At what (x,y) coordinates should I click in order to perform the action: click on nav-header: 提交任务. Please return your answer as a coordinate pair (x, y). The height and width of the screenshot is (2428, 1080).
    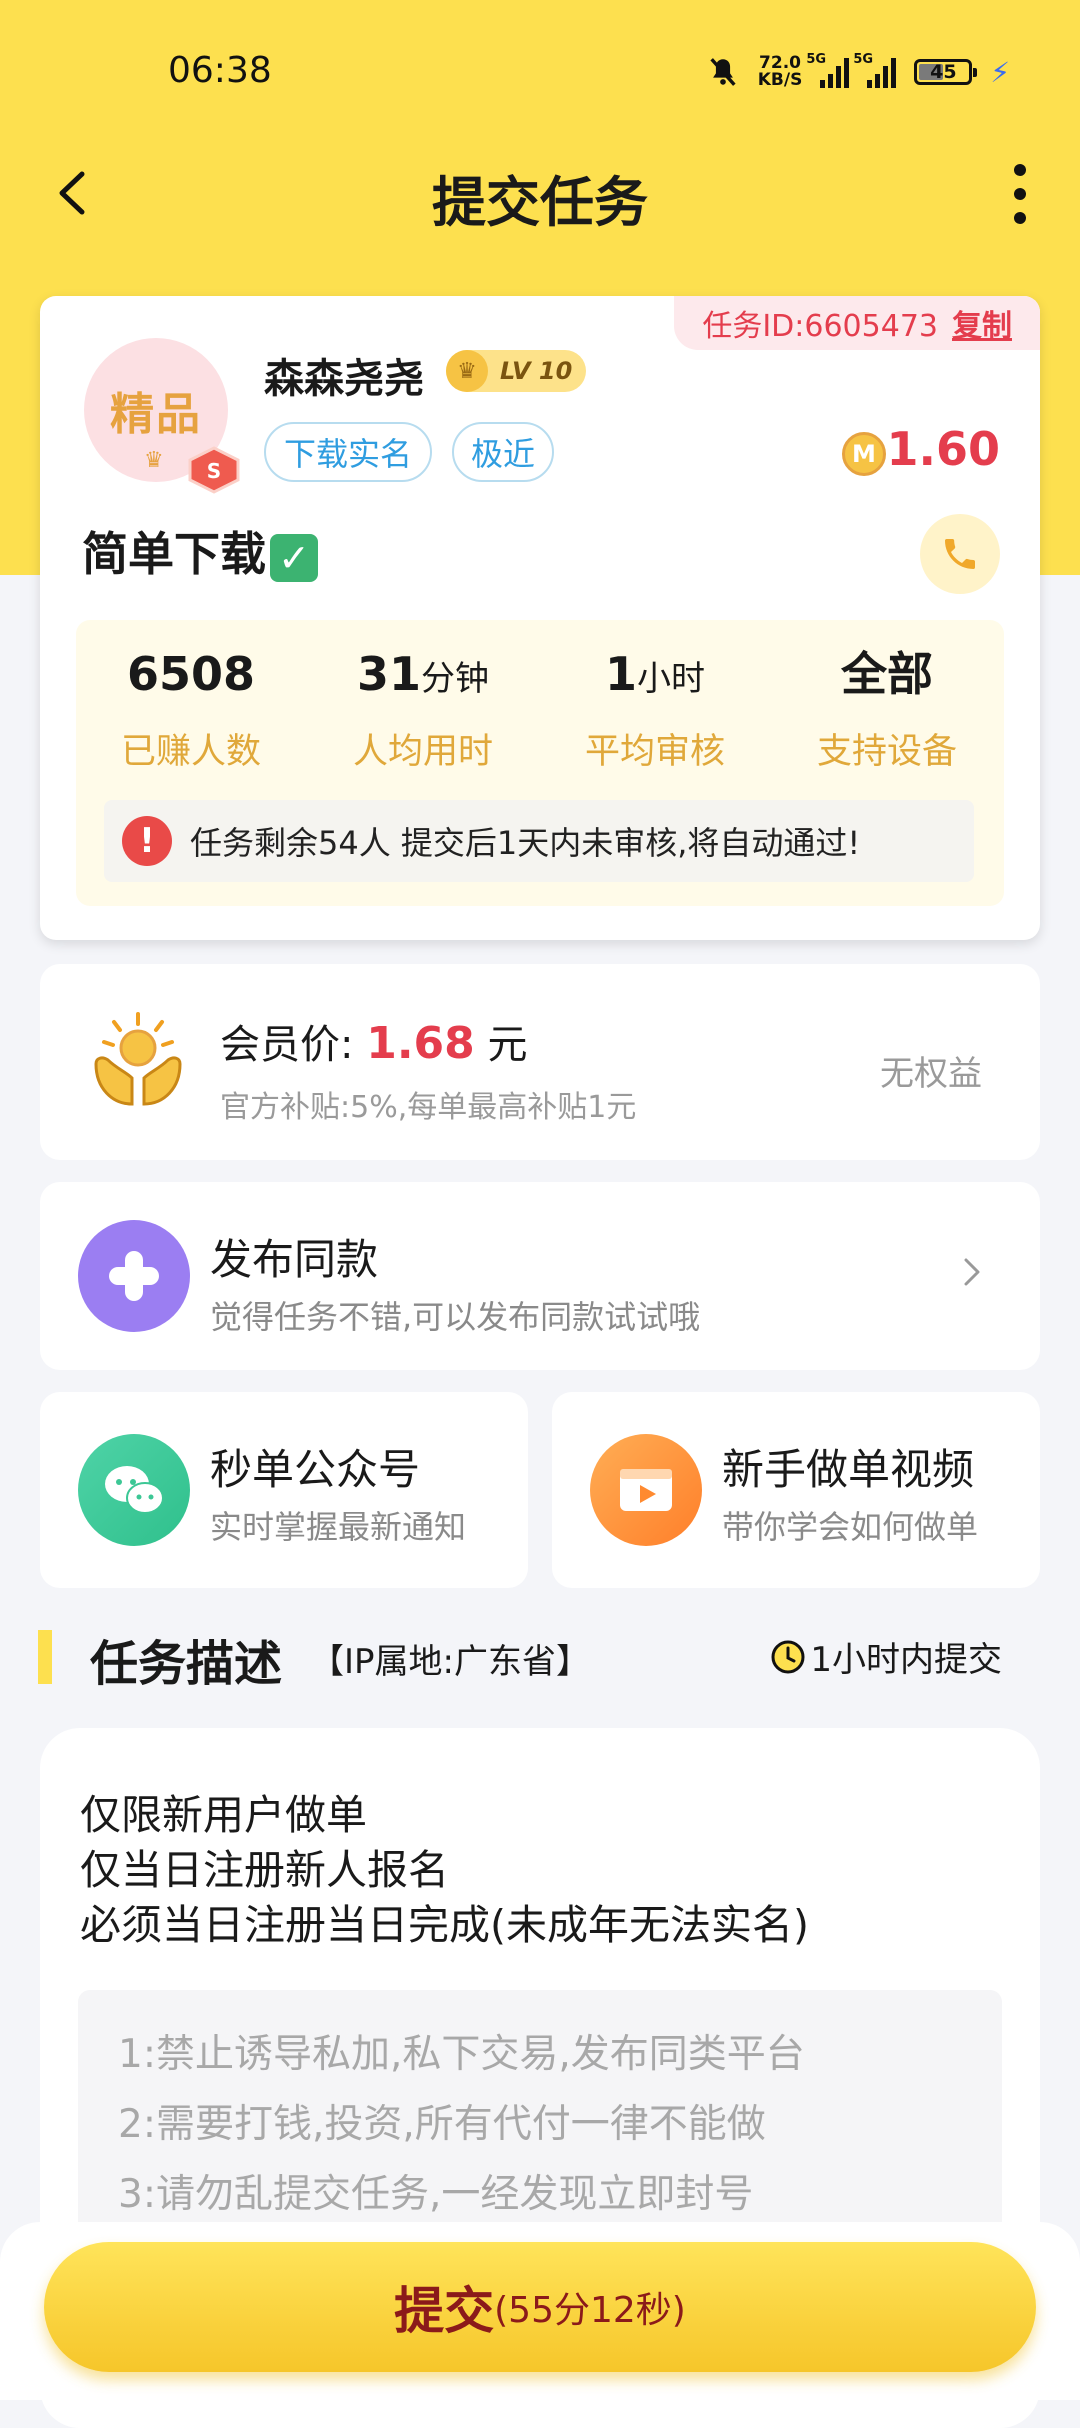
    Looking at the image, I should click on (540, 195).